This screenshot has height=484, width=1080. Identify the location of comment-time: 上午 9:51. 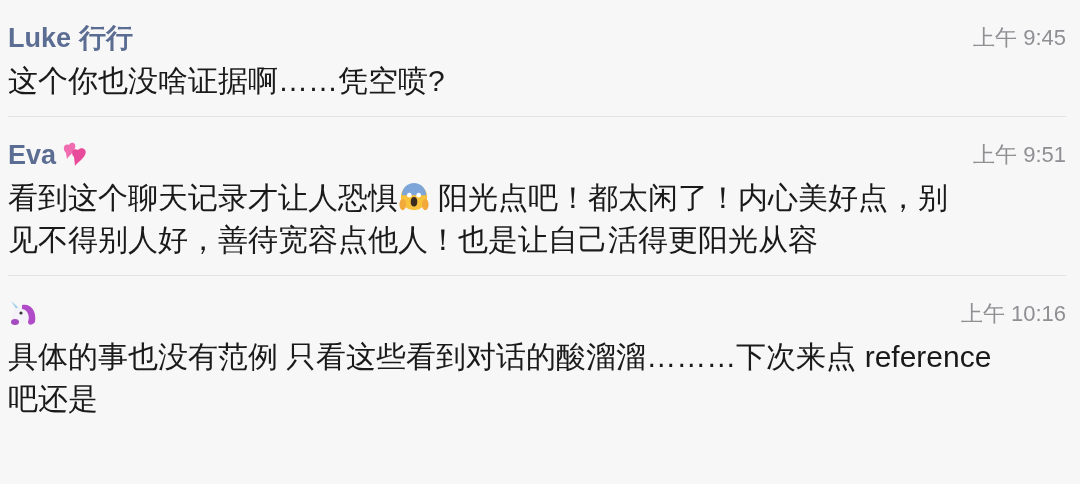
(1019, 155).